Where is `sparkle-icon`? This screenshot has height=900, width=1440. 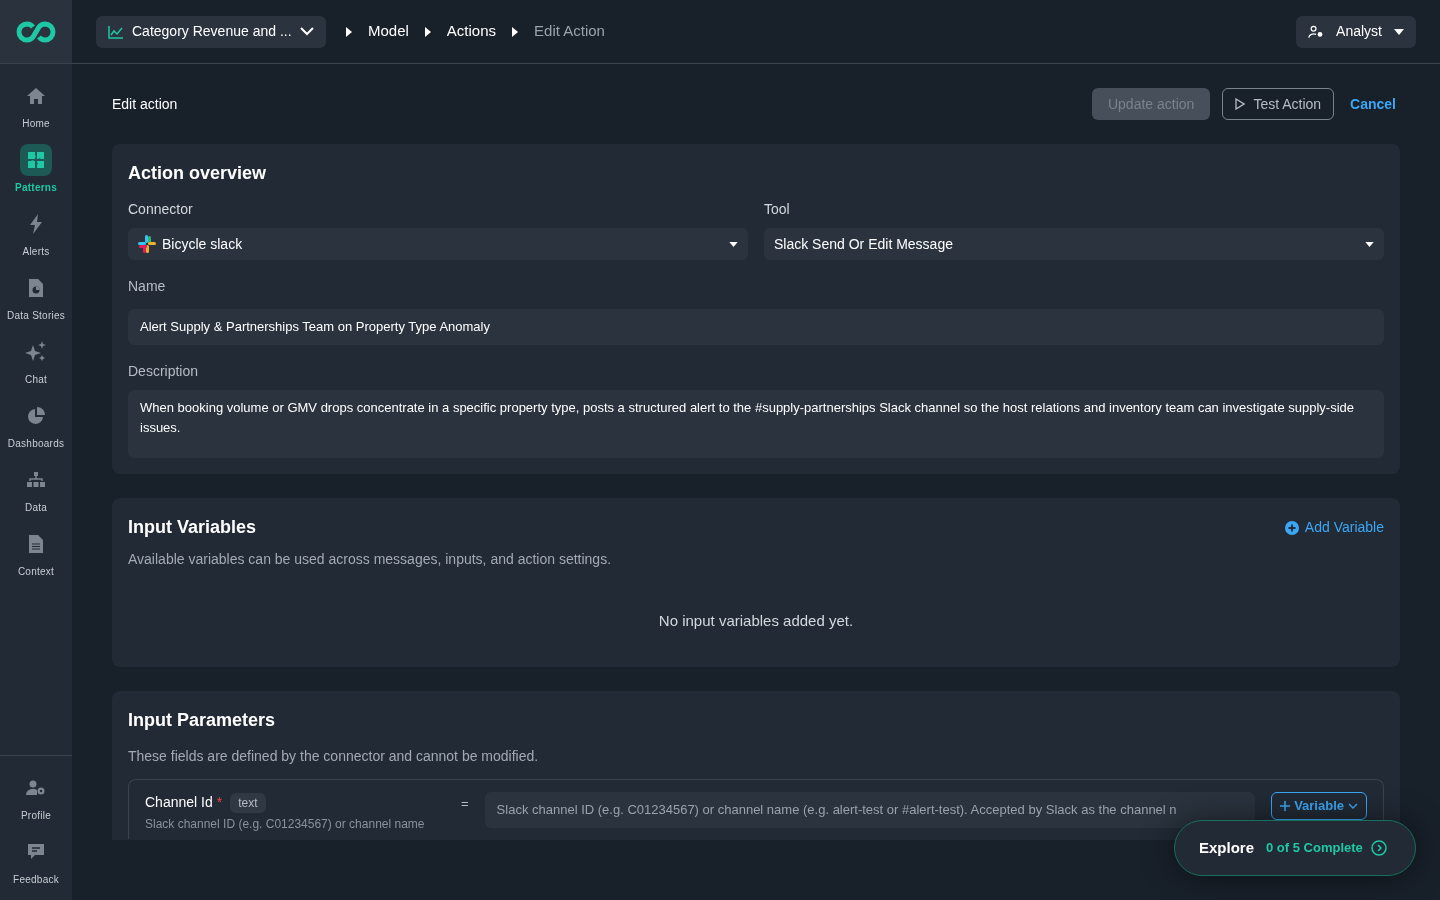 sparkle-icon is located at coordinates (36, 352).